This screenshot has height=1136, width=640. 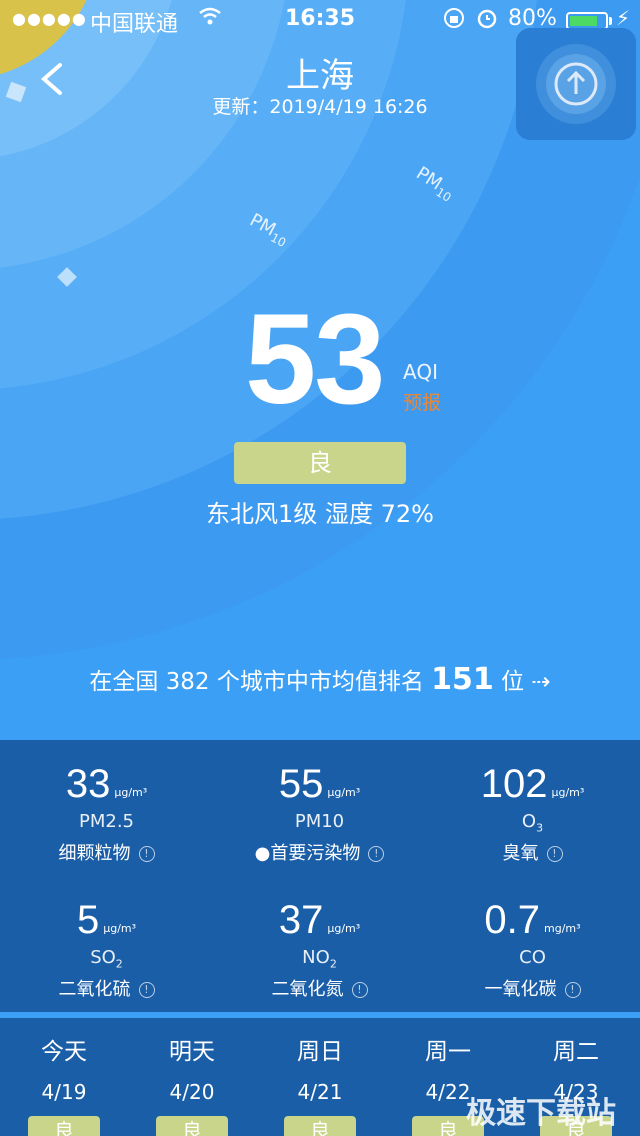 I want to click on pollutant-co: 0.7 mg/m³ CO 一氧化碳!, so click(x=532, y=949).